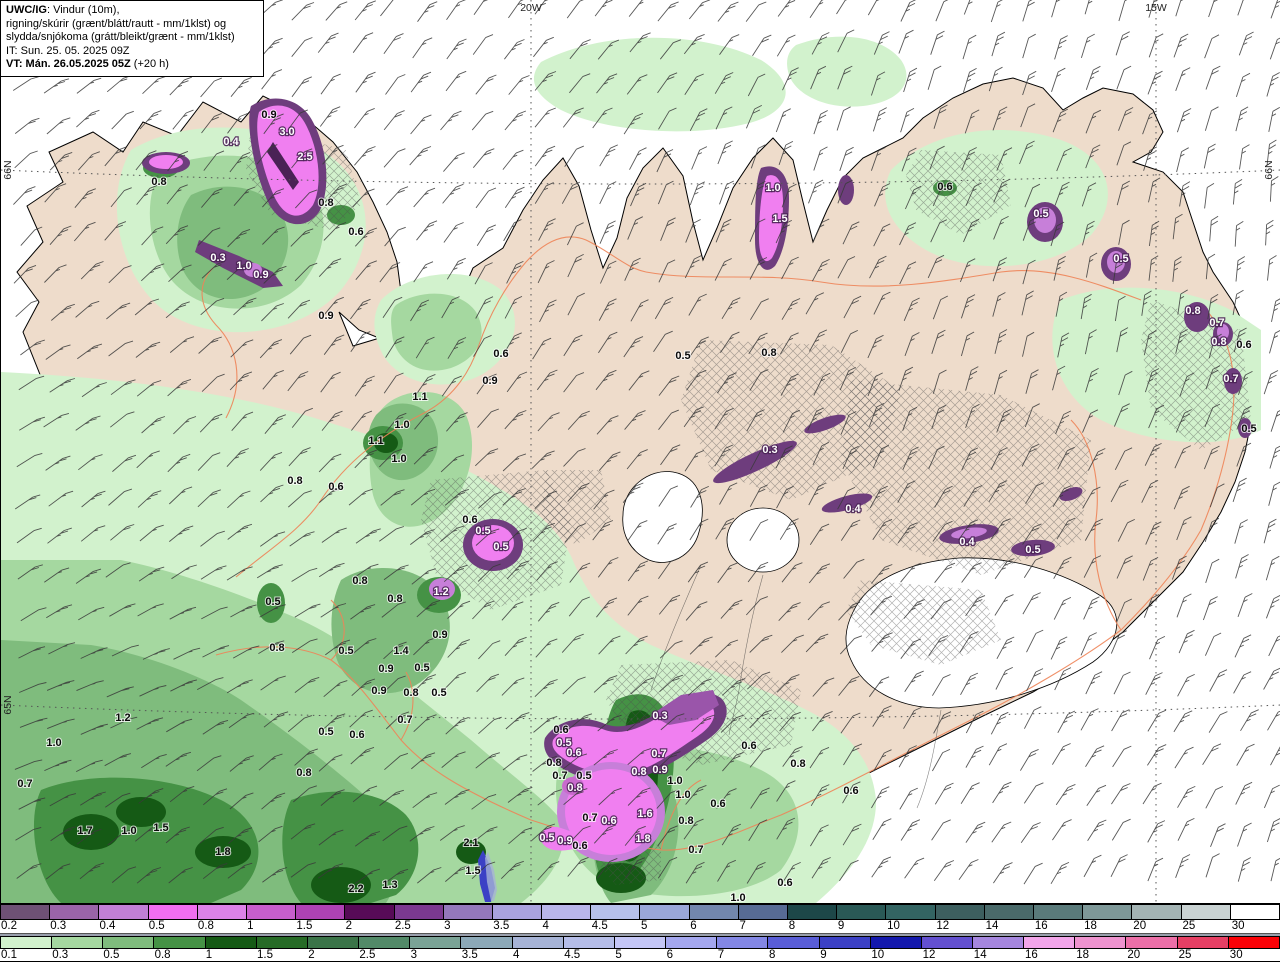 The width and height of the screenshot is (1280, 962). What do you see at coordinates (156, 926) in the screenshot?
I see `sleet-scale-tick-label: 0.5` at bounding box center [156, 926].